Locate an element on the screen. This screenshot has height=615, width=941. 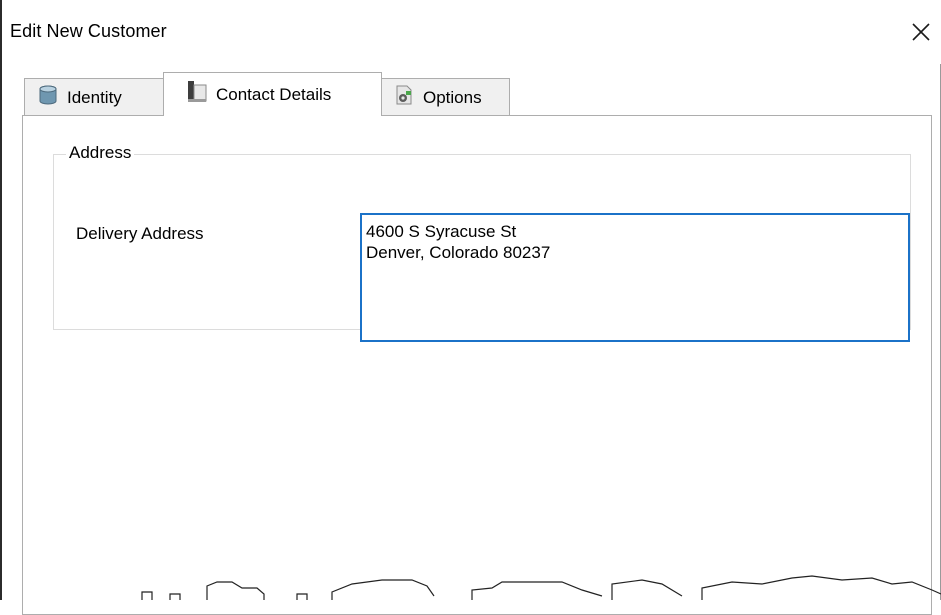
settings-document-icon is located at coordinates (404, 97).